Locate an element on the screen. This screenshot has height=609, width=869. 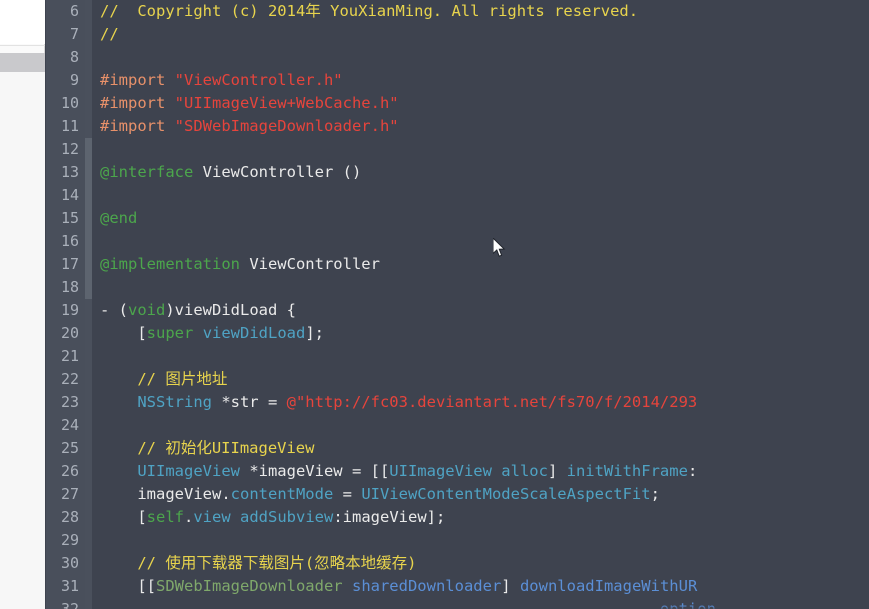
code-token: ; is located at coordinates (655, 494).